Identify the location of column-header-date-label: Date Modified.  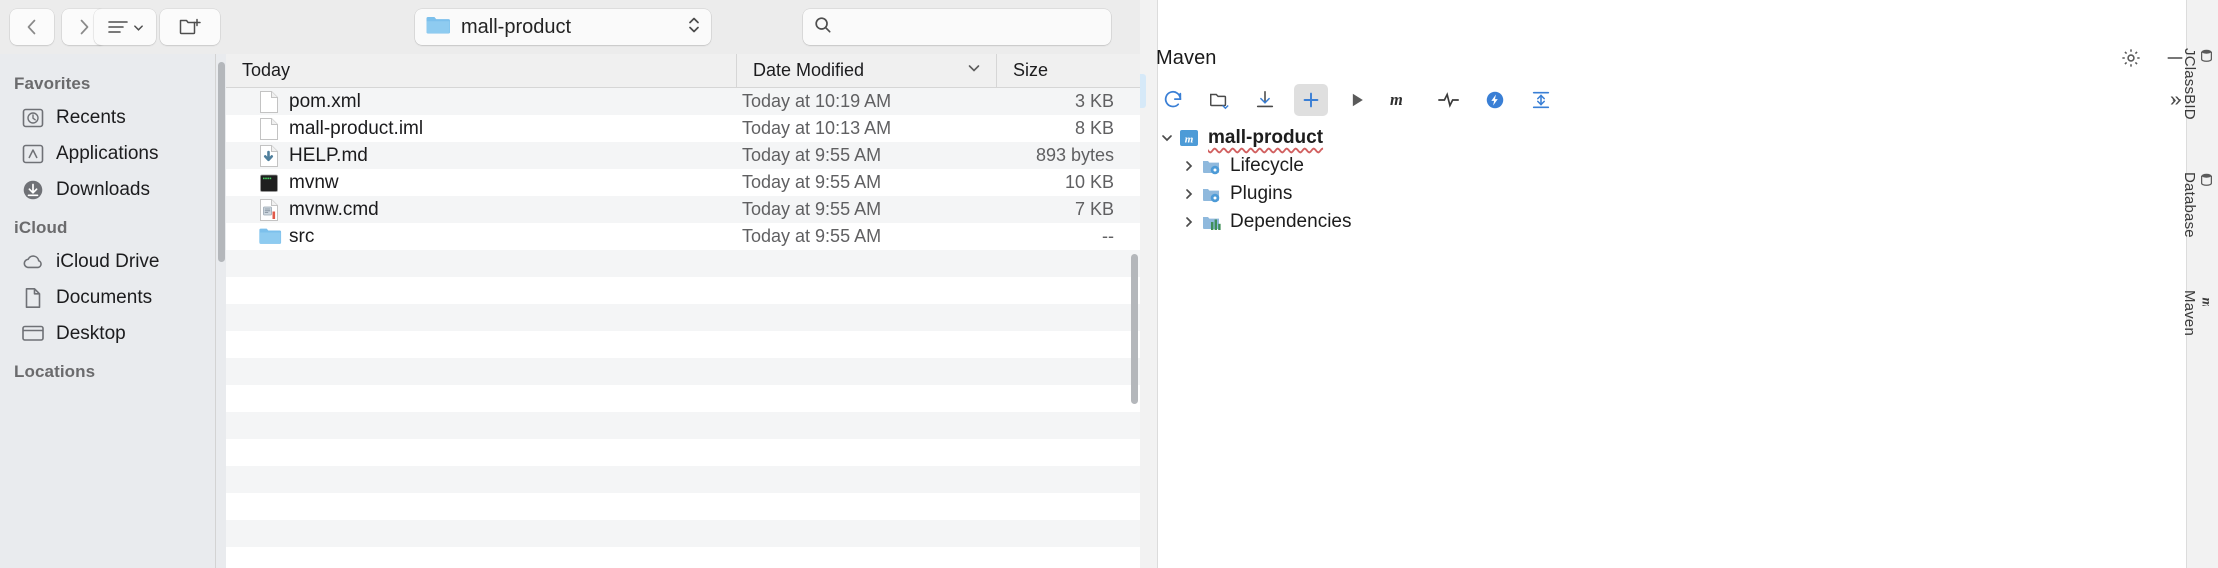
(809, 70).